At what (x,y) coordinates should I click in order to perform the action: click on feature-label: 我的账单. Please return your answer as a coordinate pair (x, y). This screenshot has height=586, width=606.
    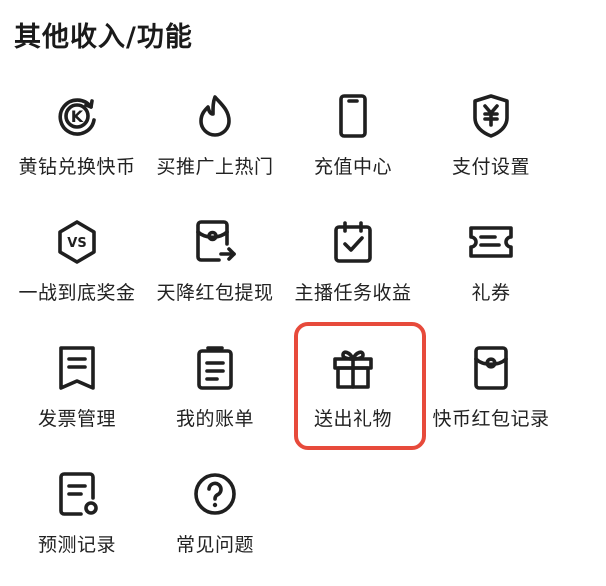
    Looking at the image, I should click on (214, 419).